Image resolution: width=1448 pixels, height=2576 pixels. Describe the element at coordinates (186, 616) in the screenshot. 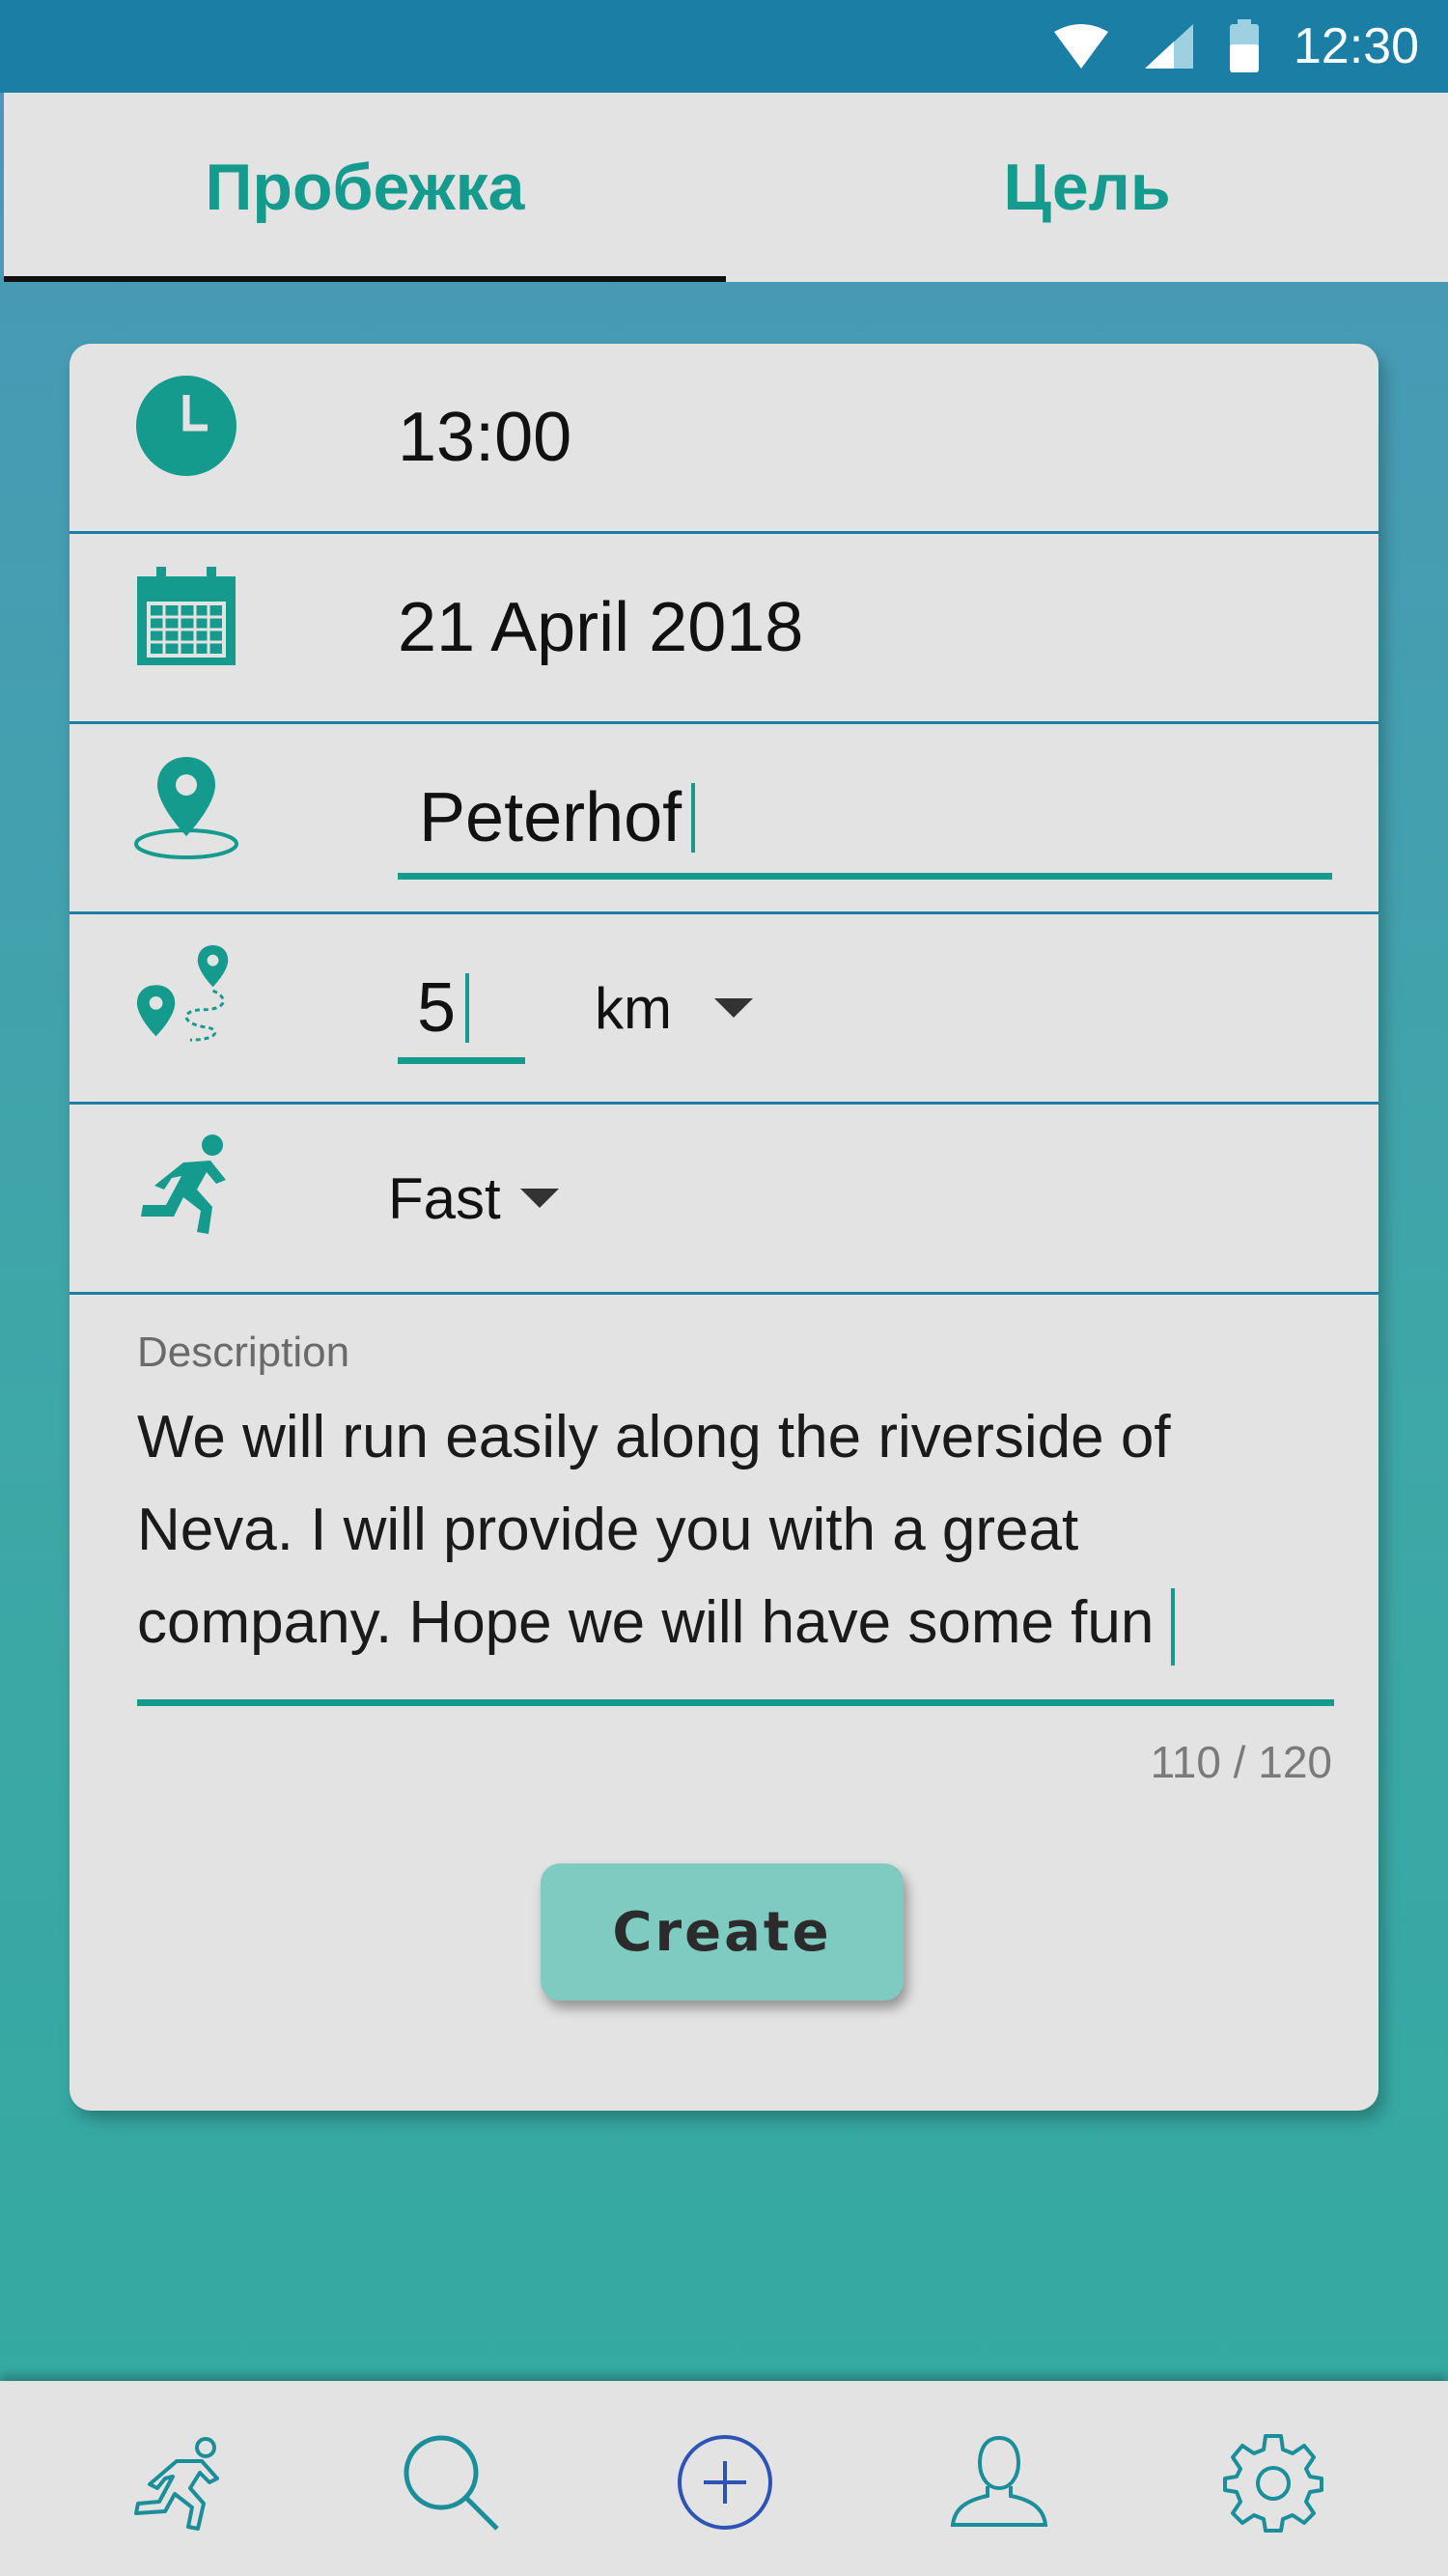

I see `calendar-icon` at that location.